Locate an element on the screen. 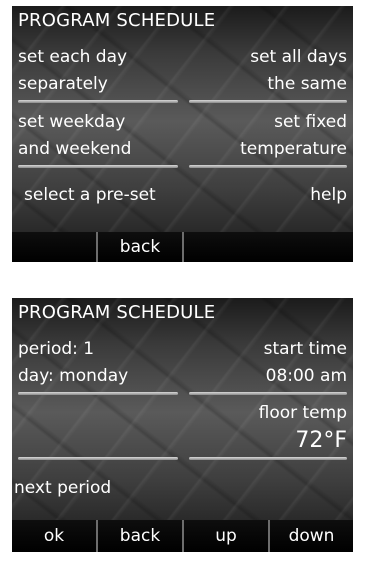 Image resolution: width=367 pixels, height=576 pixels. softkey-separator is located at coordinates (183, 247).